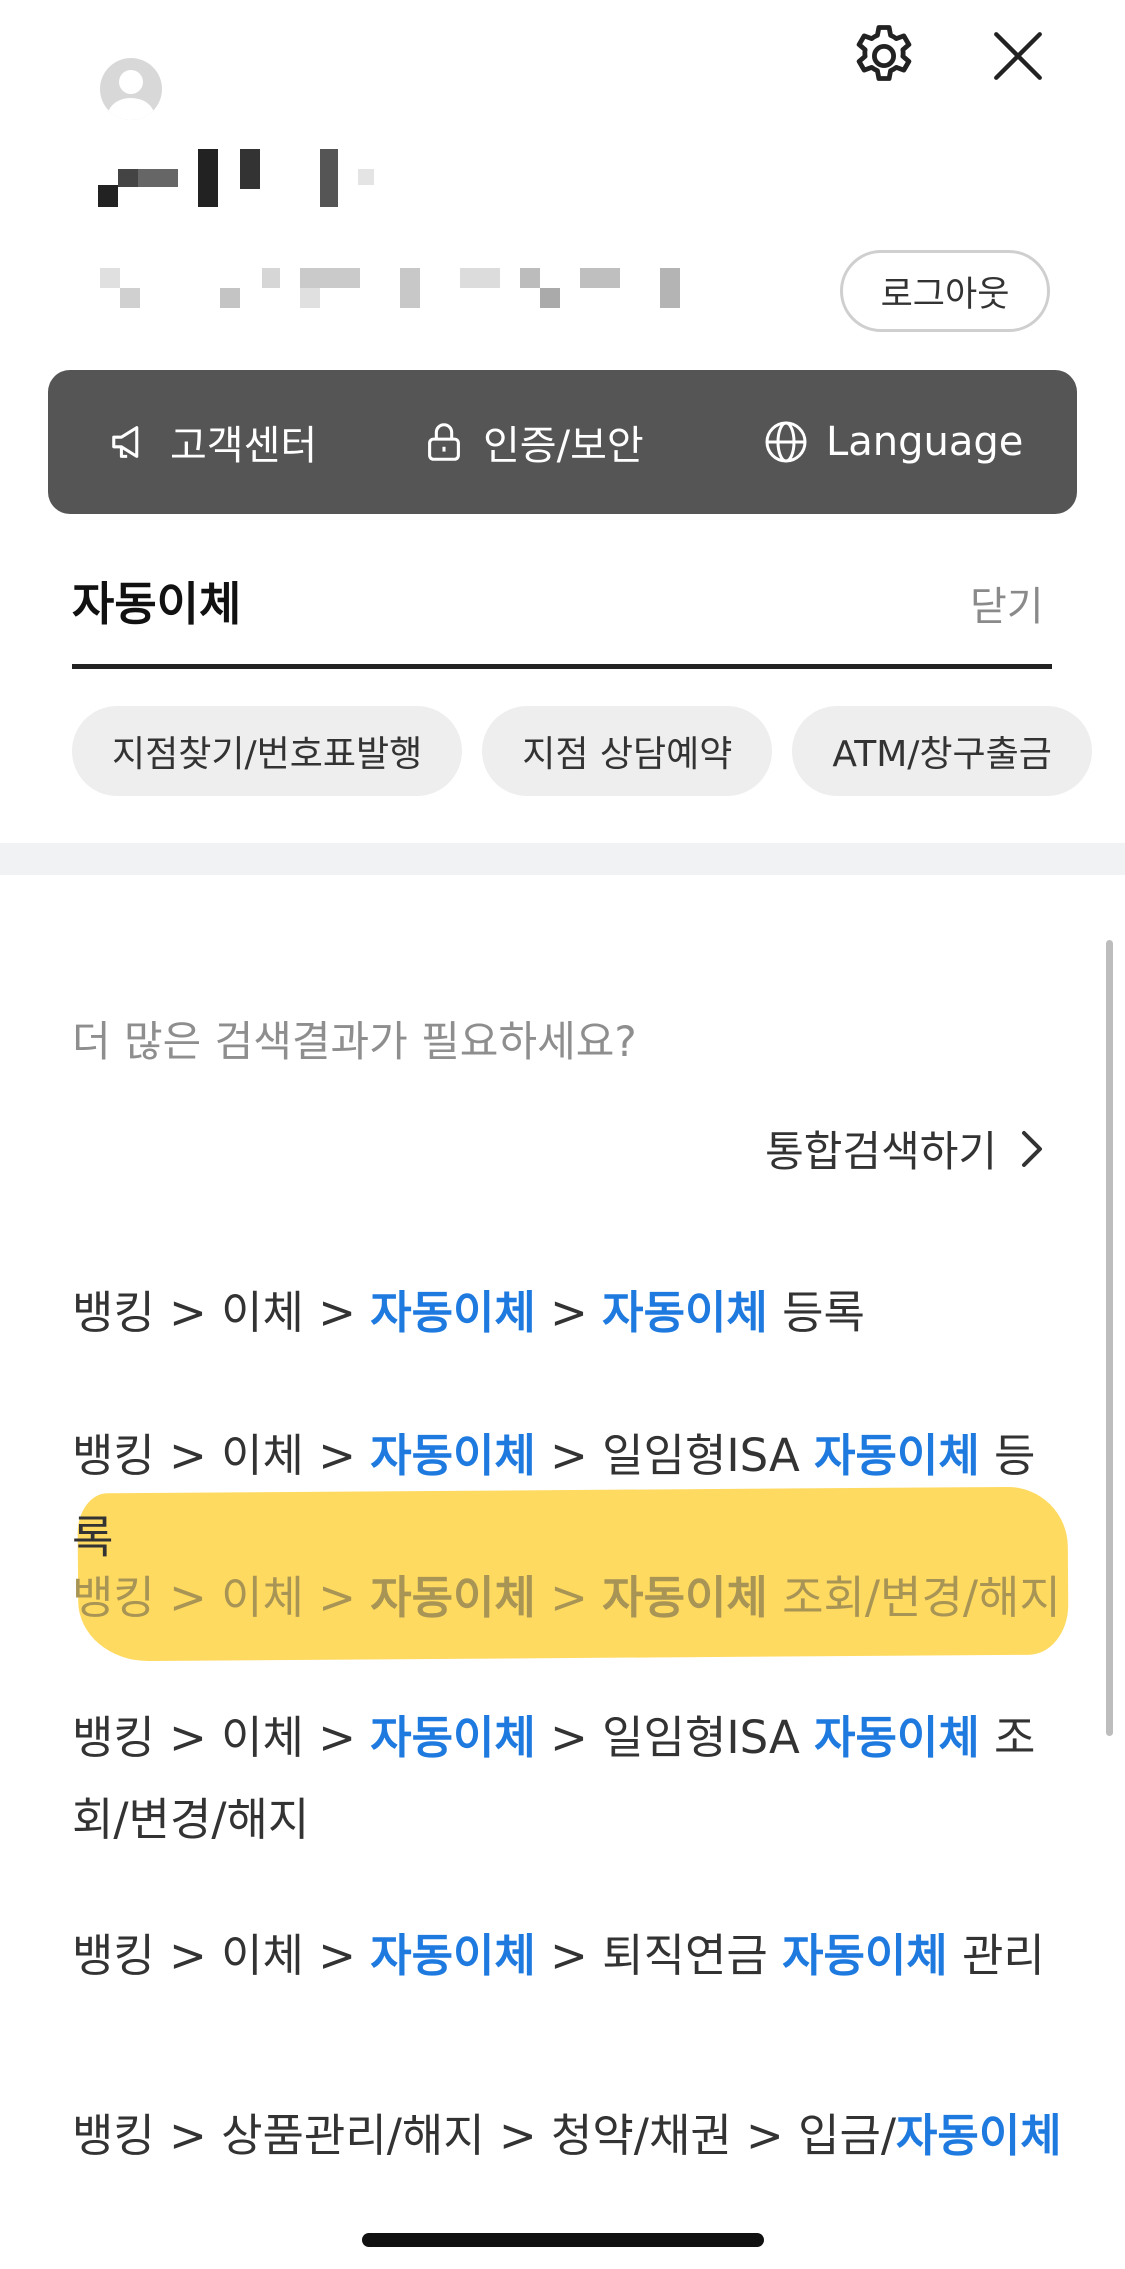  Describe the element at coordinates (563, 2240) in the screenshot. I see `home-indicator` at that location.